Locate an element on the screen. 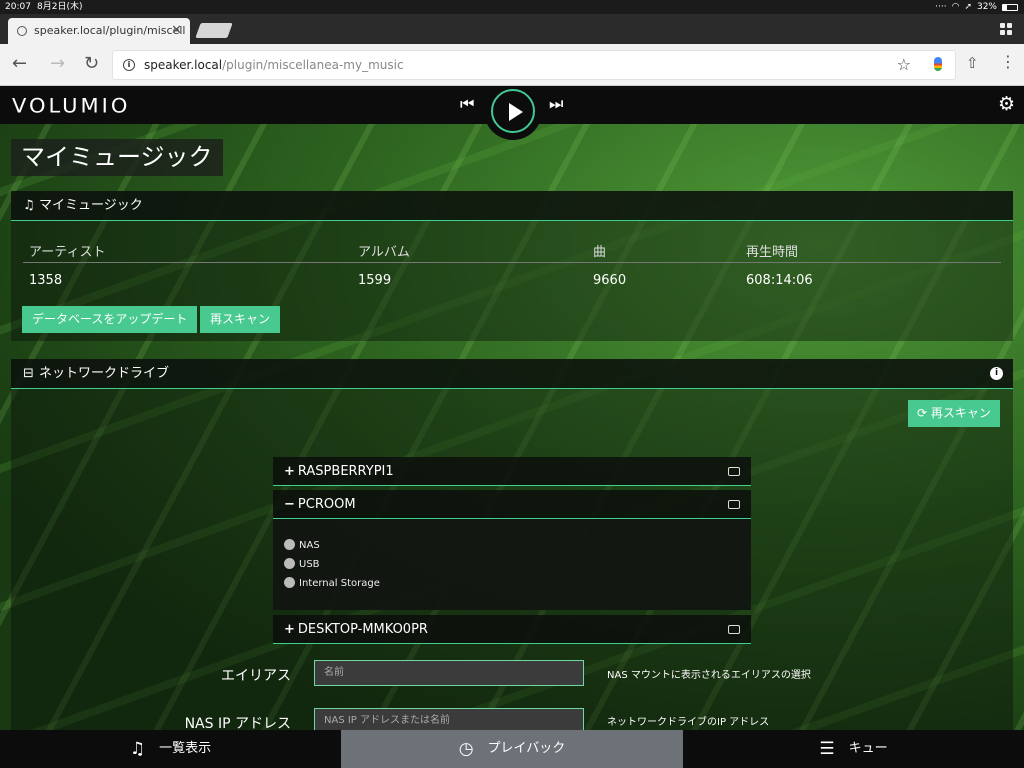 This screenshot has height=768, width=1024. drive-item: + RASPBERRYPI1 is located at coordinates (512, 471).